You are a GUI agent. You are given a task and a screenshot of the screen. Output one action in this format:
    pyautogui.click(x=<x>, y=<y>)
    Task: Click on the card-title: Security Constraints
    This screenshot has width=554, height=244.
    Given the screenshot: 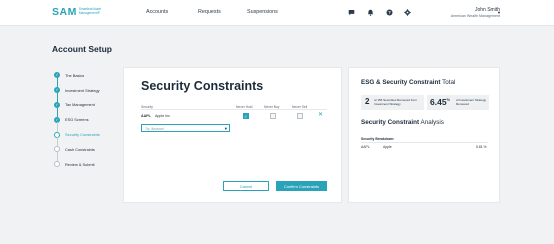 What is the action you would take?
    pyautogui.click(x=202, y=86)
    